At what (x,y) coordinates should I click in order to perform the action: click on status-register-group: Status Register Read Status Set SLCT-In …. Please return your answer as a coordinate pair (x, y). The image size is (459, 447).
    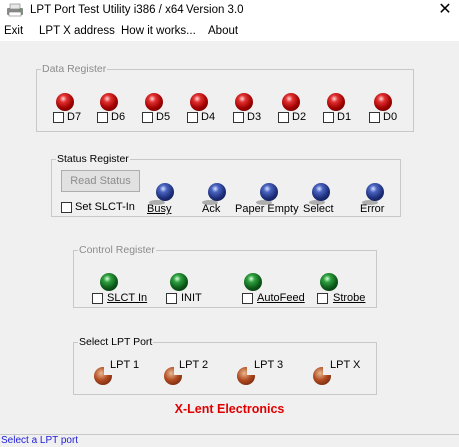
    Looking at the image, I should click on (226, 185).